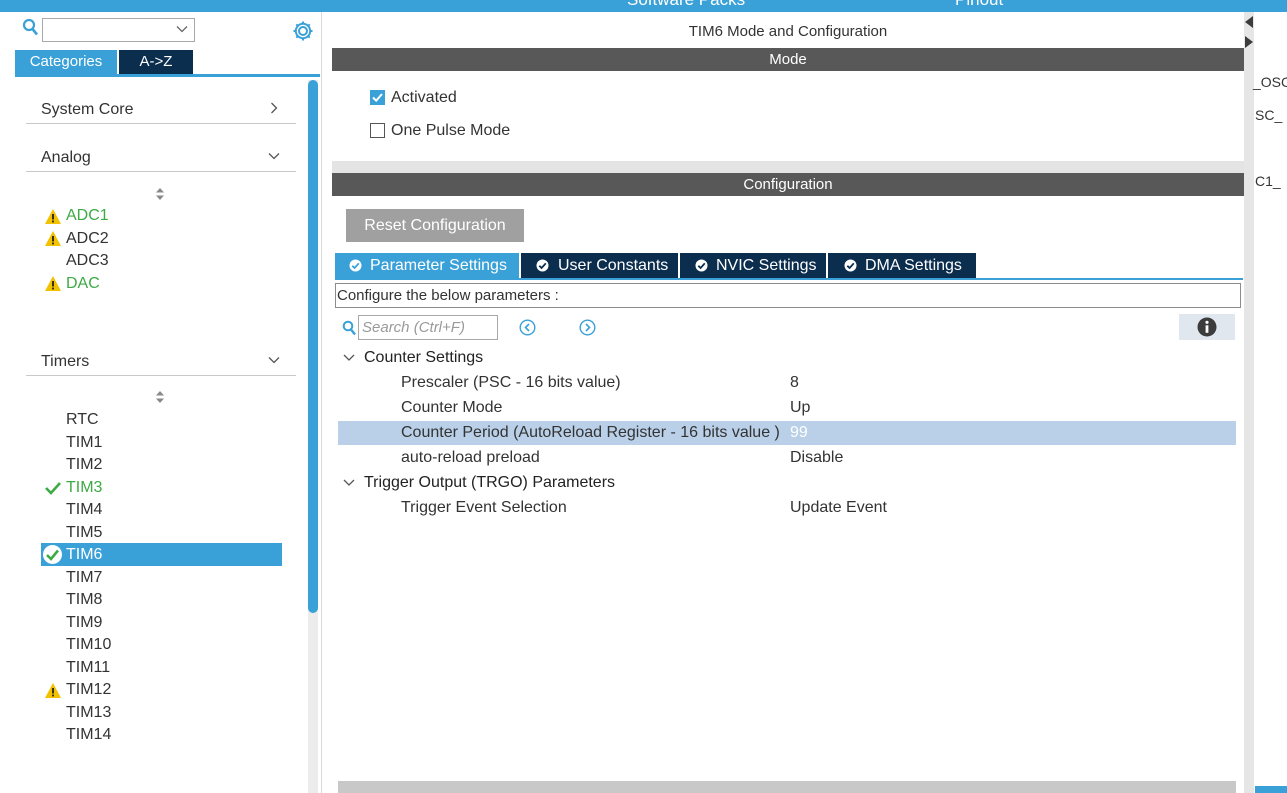 This screenshot has height=793, width=1287. What do you see at coordinates (84, 623) in the screenshot?
I see `list-item-tim9: TIM9` at bounding box center [84, 623].